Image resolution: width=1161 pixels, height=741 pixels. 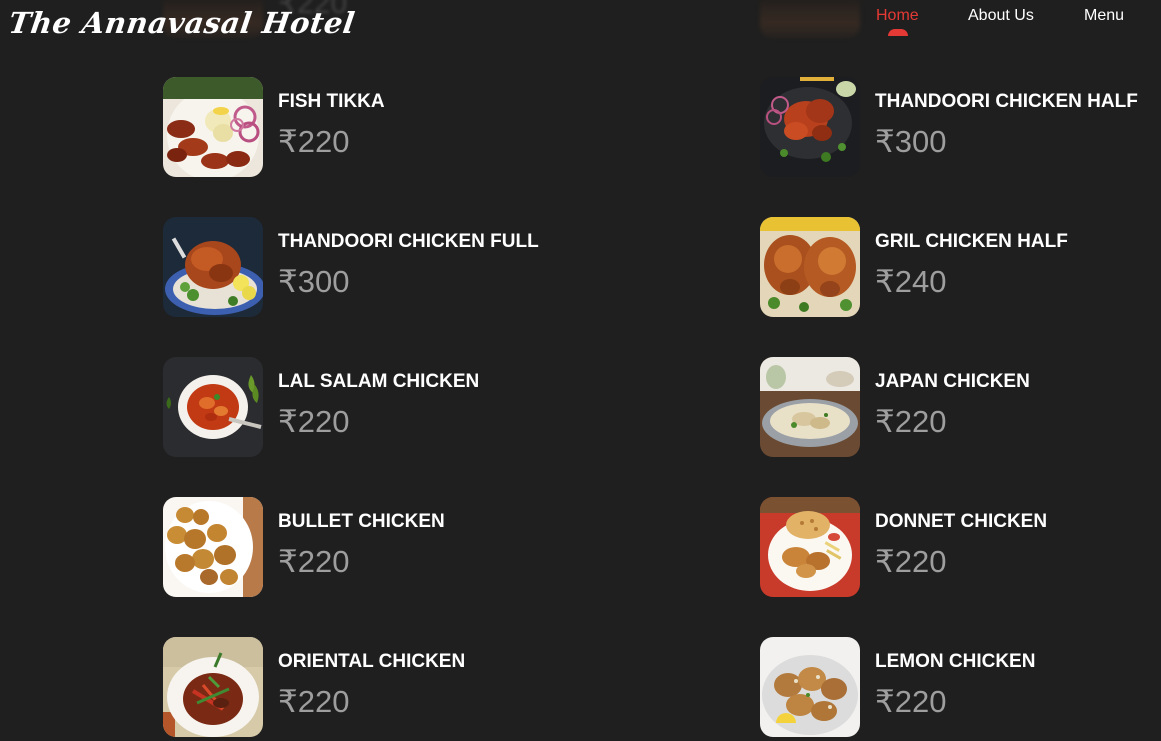 I want to click on menu-item: LAL SALAM CHICKEN ₹220, so click(x=403, y=407).